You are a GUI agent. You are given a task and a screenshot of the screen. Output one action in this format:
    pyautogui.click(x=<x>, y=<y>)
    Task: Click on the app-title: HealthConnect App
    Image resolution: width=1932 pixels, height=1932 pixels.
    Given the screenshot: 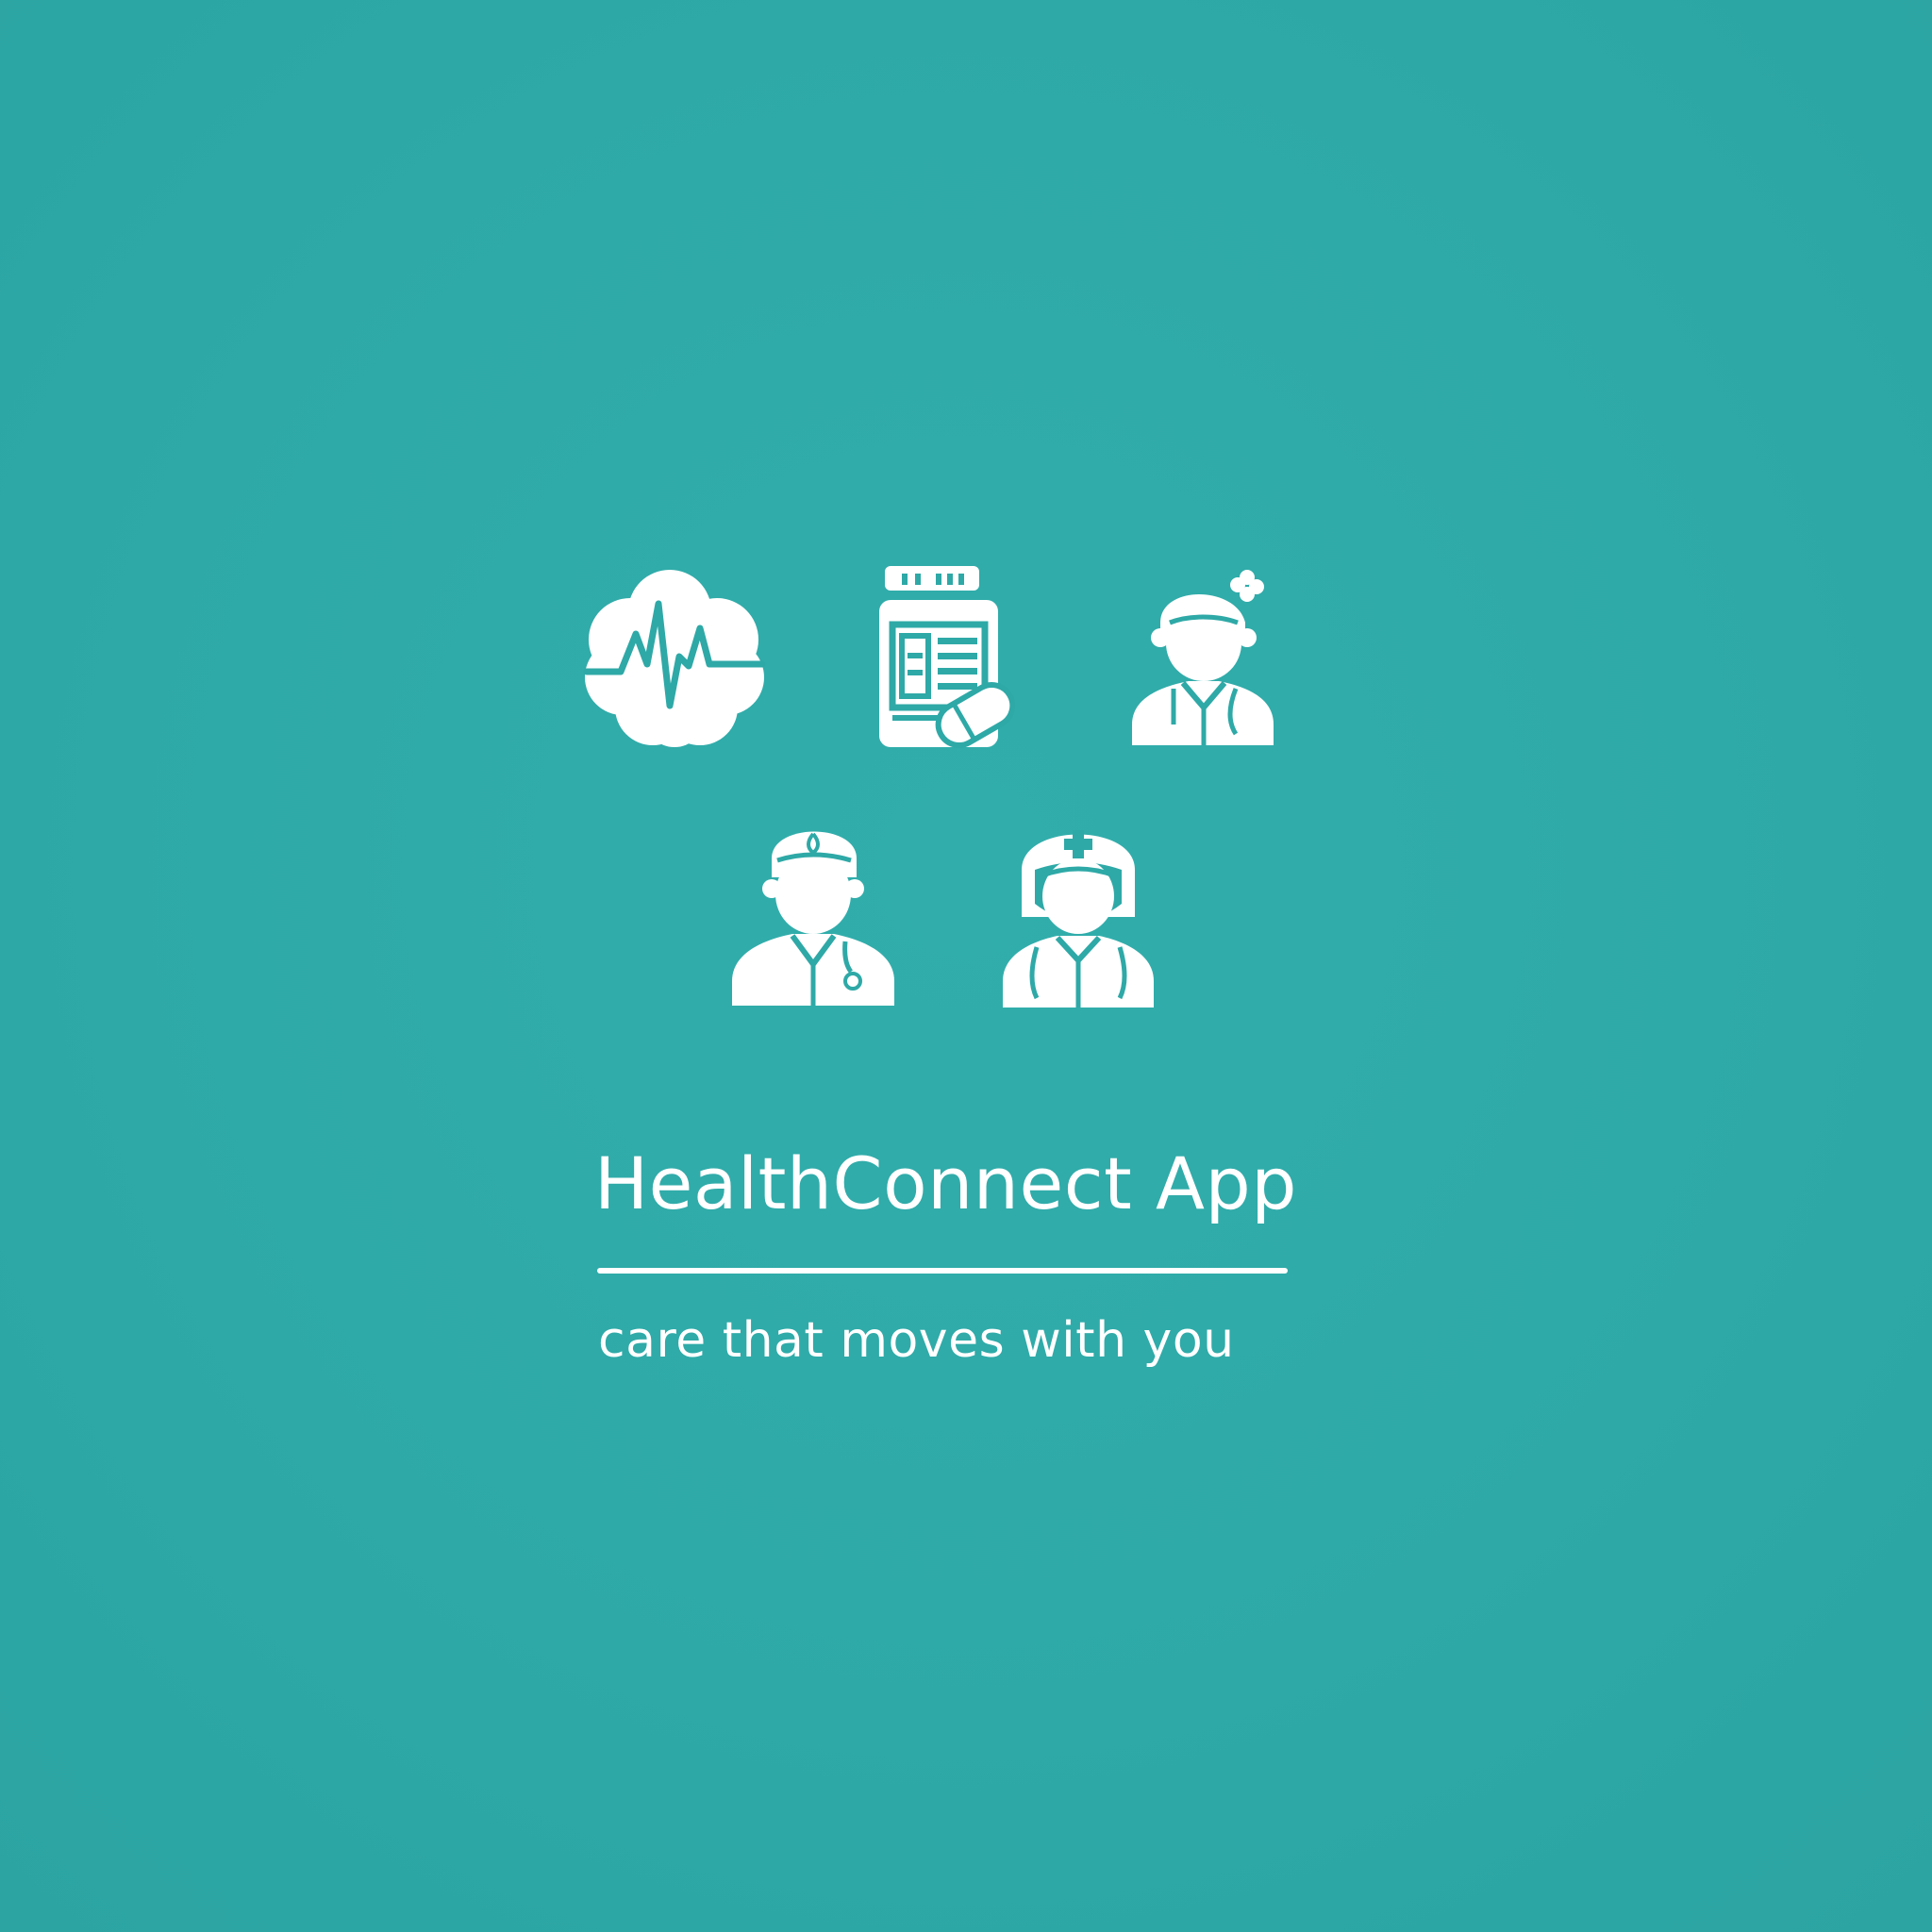 What is the action you would take?
    pyautogui.click(x=946, y=1183)
    